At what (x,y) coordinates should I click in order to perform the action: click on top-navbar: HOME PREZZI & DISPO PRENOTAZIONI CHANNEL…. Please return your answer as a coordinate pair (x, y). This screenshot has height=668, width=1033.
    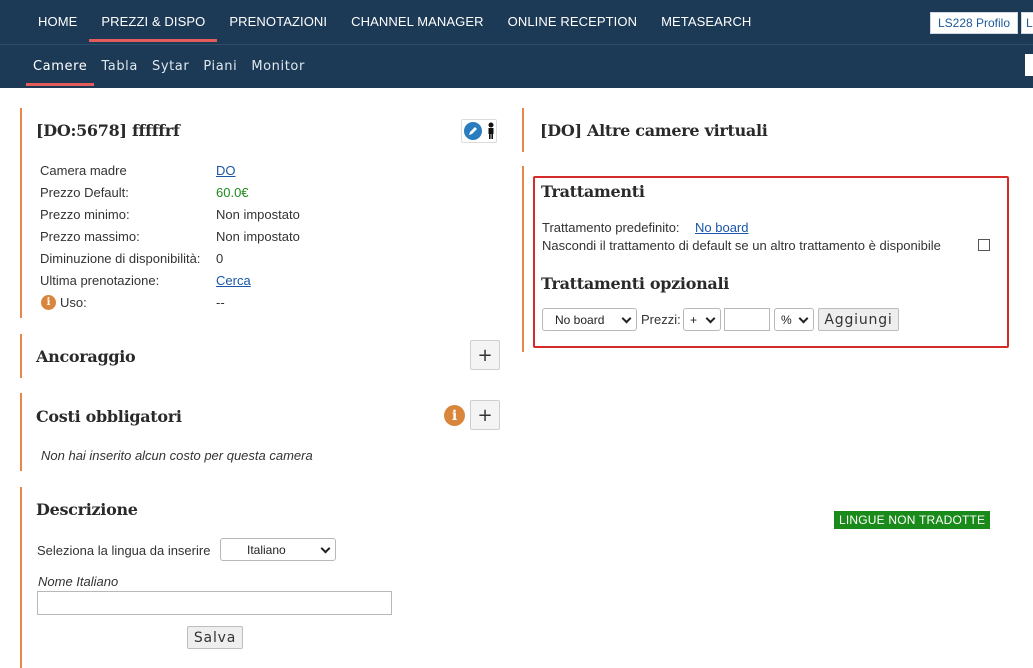
    Looking at the image, I should click on (516, 22).